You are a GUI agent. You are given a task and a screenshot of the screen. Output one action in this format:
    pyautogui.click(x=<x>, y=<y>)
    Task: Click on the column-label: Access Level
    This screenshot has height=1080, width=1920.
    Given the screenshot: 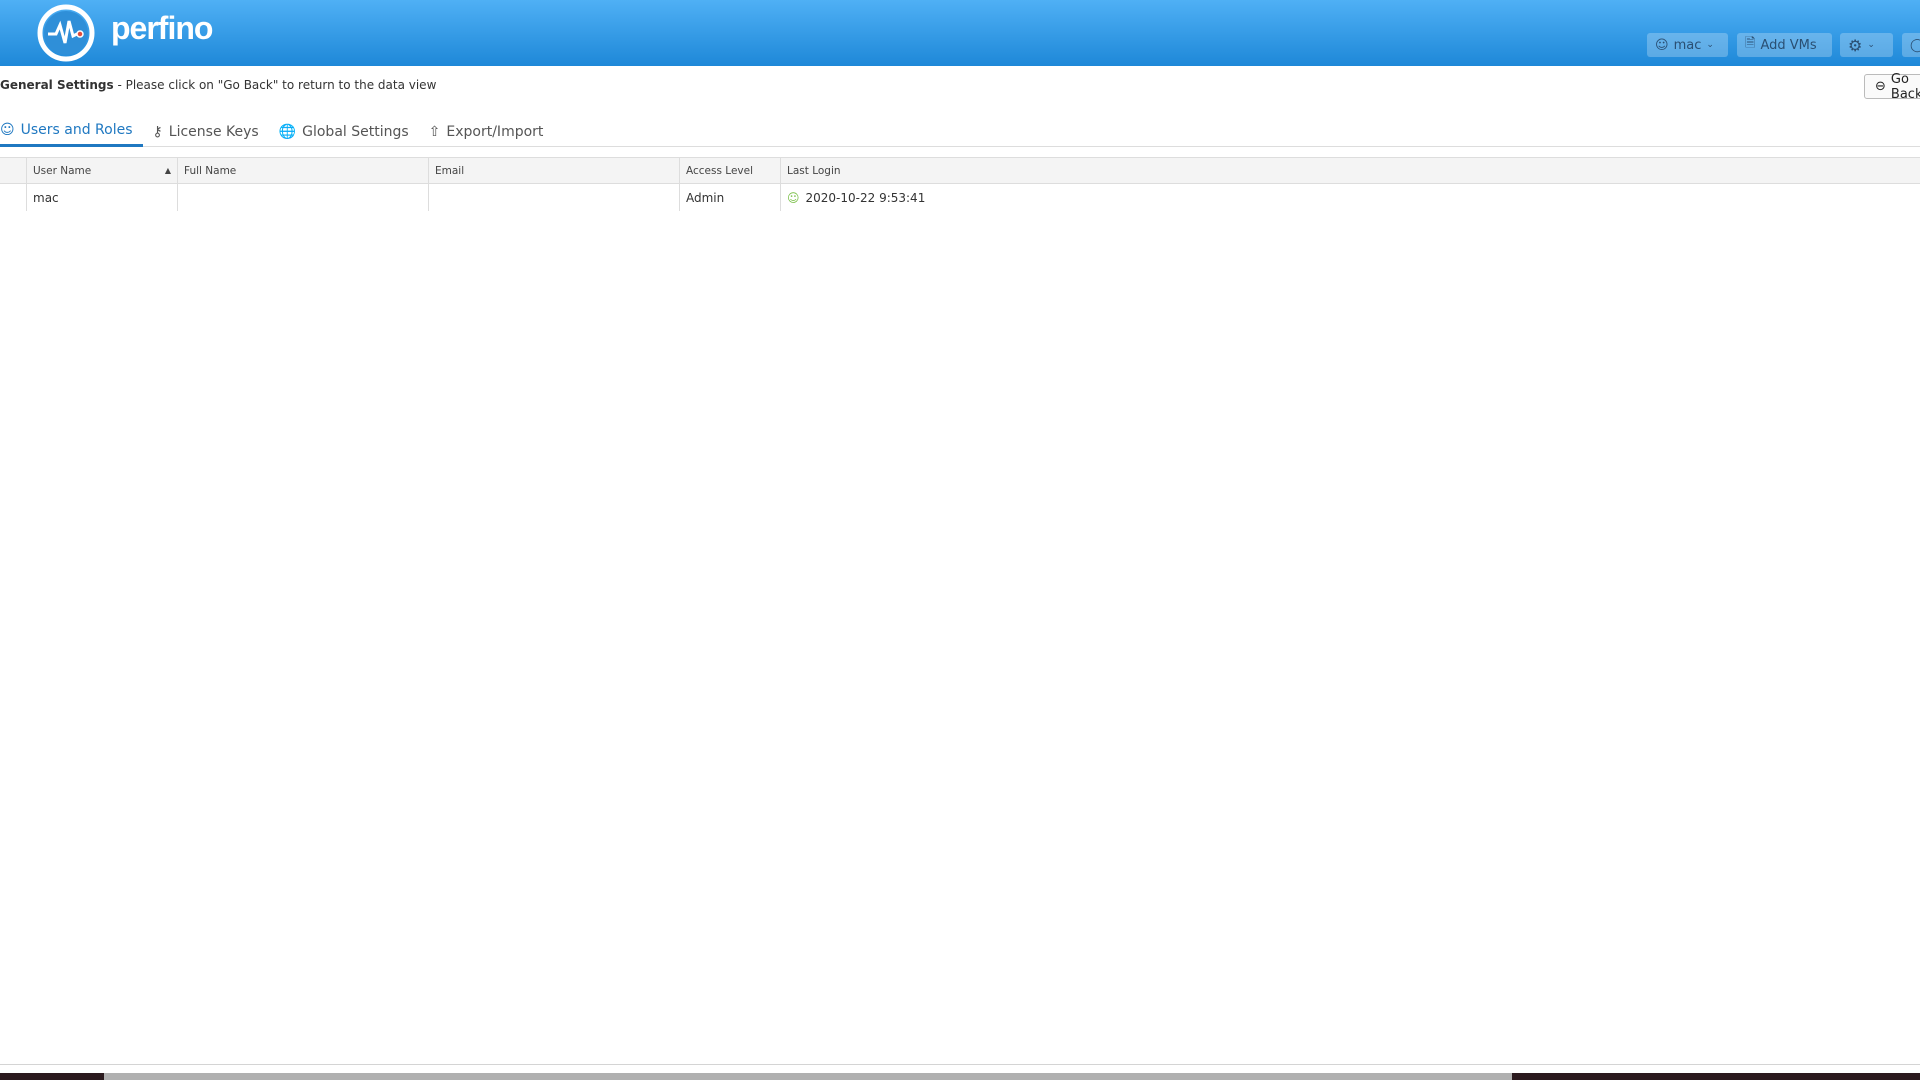 What is the action you would take?
    pyautogui.click(x=719, y=170)
    